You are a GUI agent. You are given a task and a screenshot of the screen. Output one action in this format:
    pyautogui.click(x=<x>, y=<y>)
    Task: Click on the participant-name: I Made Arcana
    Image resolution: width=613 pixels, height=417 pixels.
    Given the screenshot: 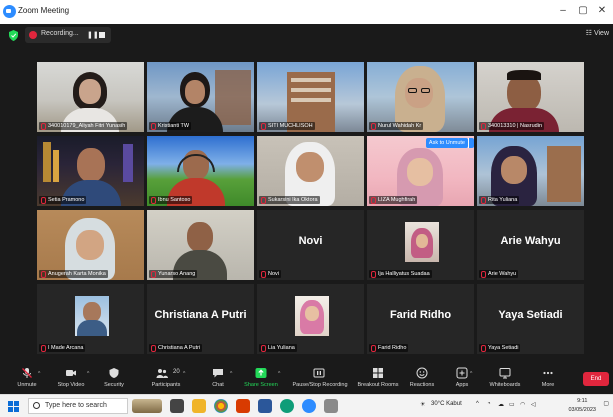 What is the action you would take?
    pyautogui.click(x=62, y=348)
    